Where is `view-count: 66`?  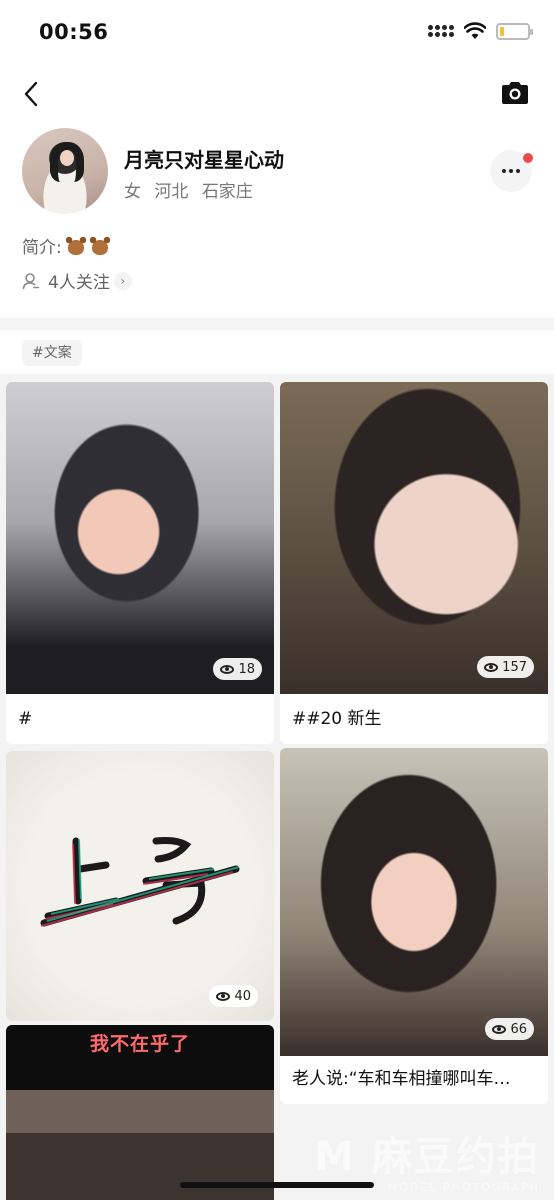 view-count: 66 is located at coordinates (518, 1029).